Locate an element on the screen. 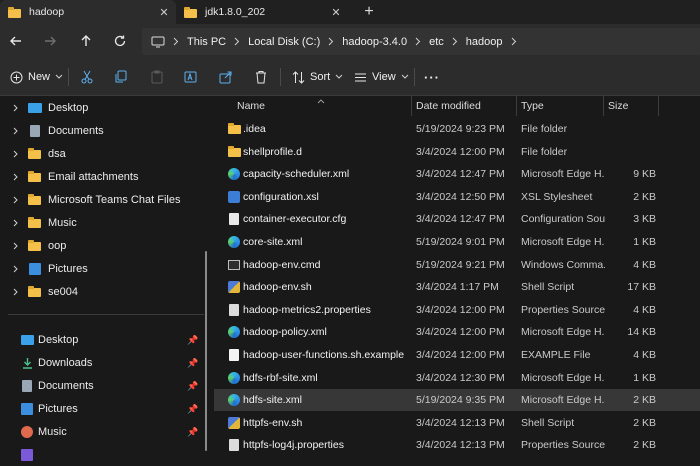 This screenshot has height=466, width=700. tree-item-se004: se004 is located at coordinates (102, 292).